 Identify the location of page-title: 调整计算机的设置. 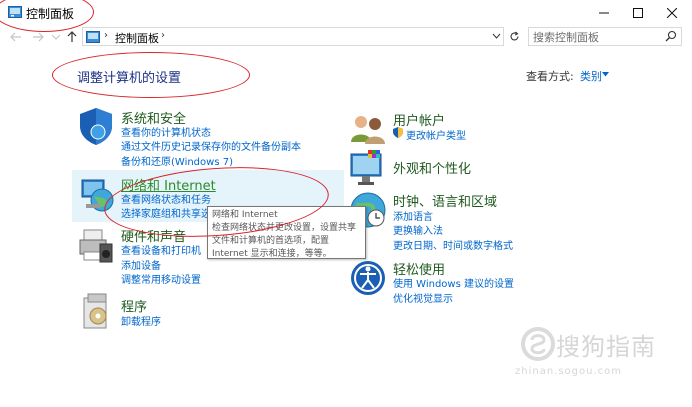
(129, 78).